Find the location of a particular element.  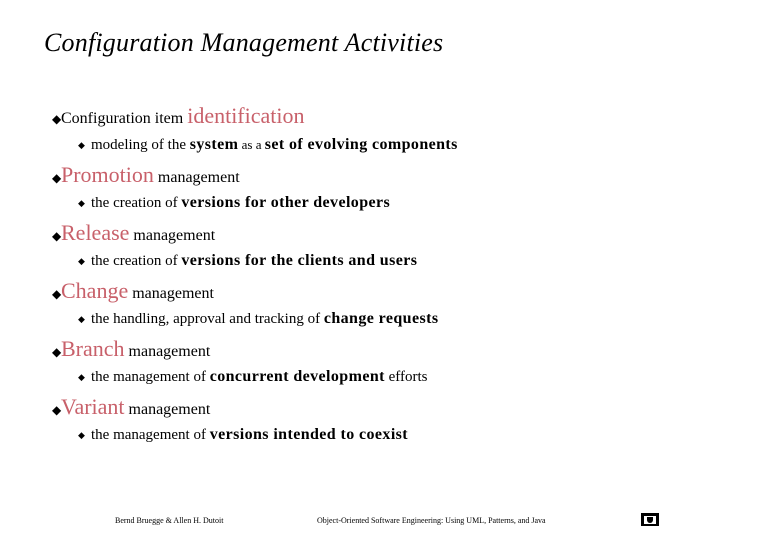

logo-glyph is located at coordinates (650, 519).